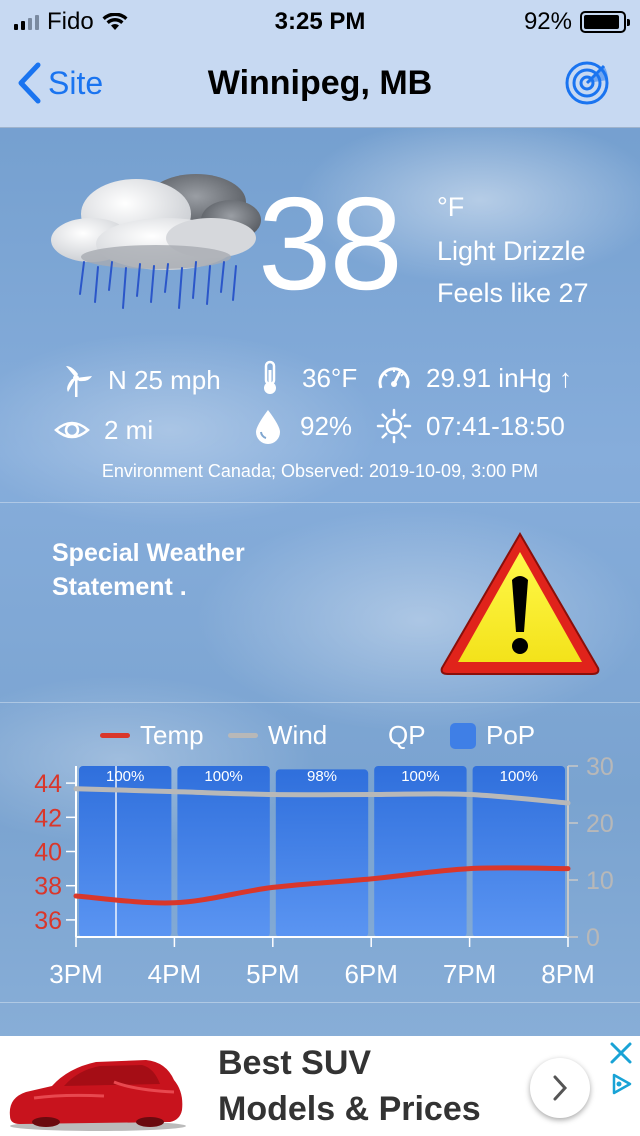  Describe the element at coordinates (326, 425) in the screenshot. I see `humidity-value: 92%` at that location.